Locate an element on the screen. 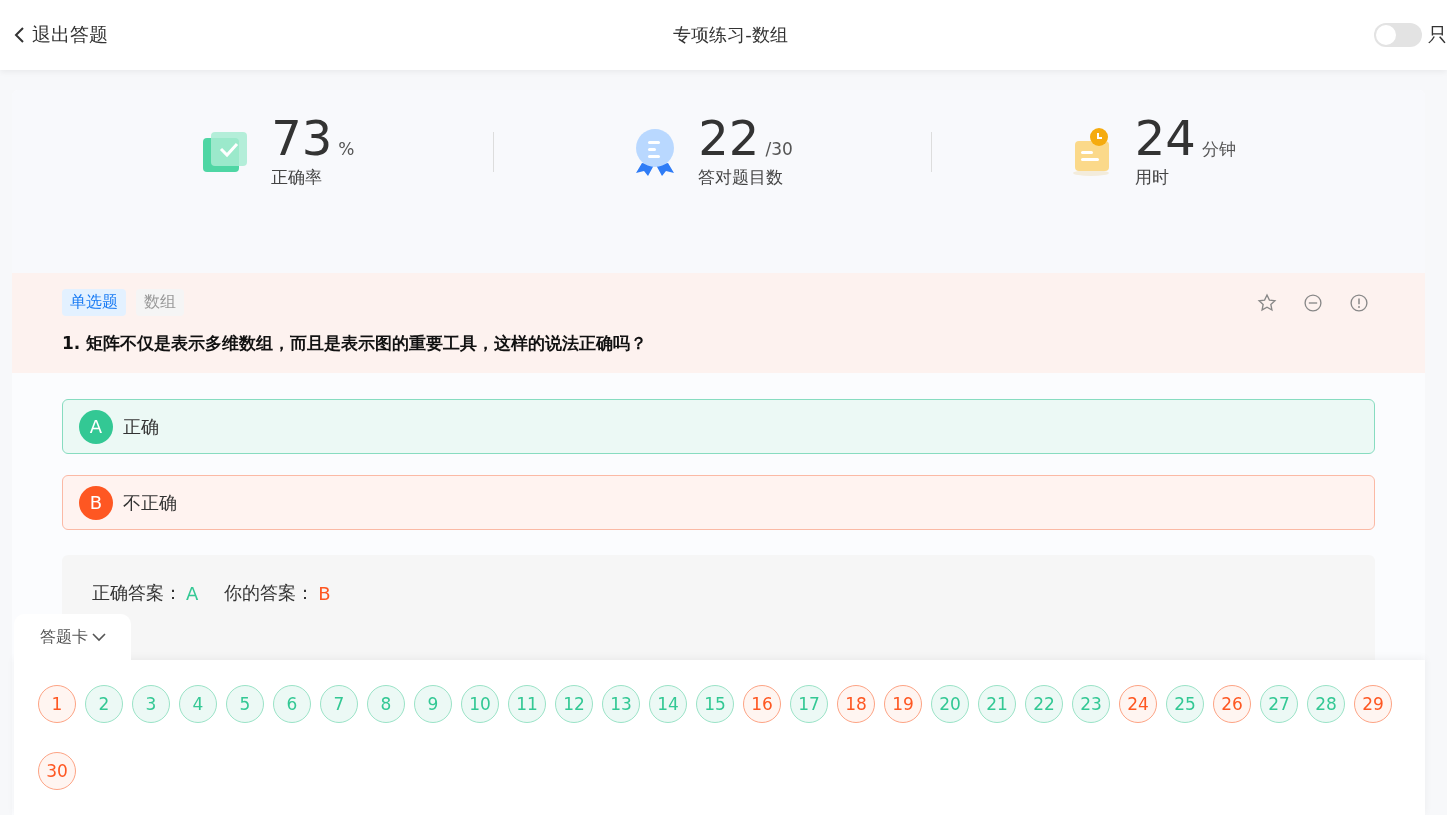 The height and width of the screenshot is (815, 1447). topic-tag: 数组 is located at coordinates (160, 302).